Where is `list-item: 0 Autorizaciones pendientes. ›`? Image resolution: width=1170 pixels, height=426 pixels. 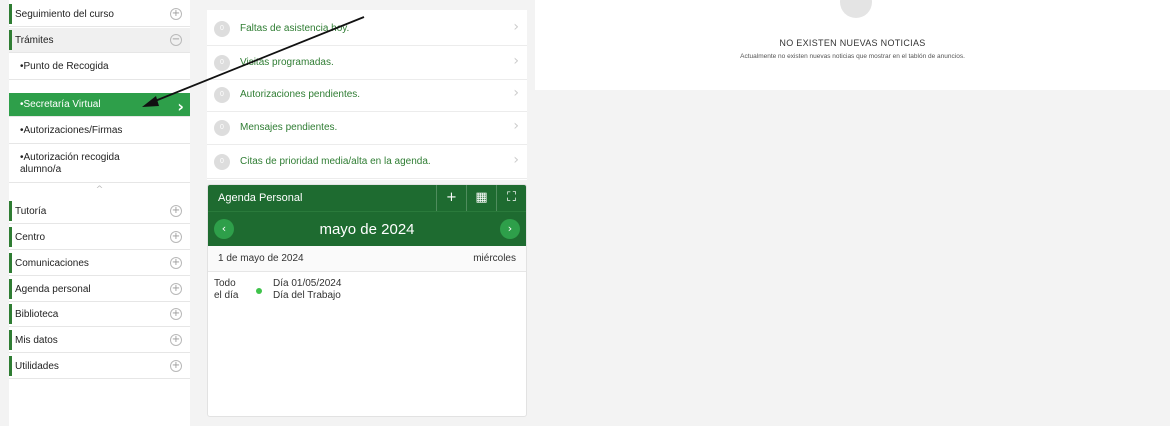
list-item: 0 Autorizaciones pendientes. › is located at coordinates (367, 95).